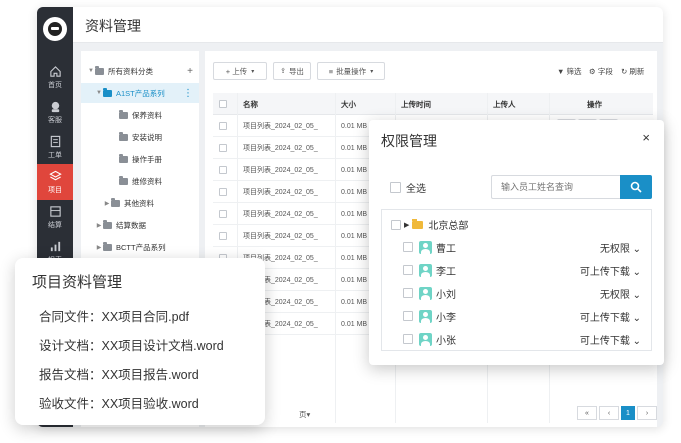 The height and width of the screenshot is (443, 681). Describe the element at coordinates (601, 71) in the screenshot. I see `fields-button: ⚙ 字段` at that location.